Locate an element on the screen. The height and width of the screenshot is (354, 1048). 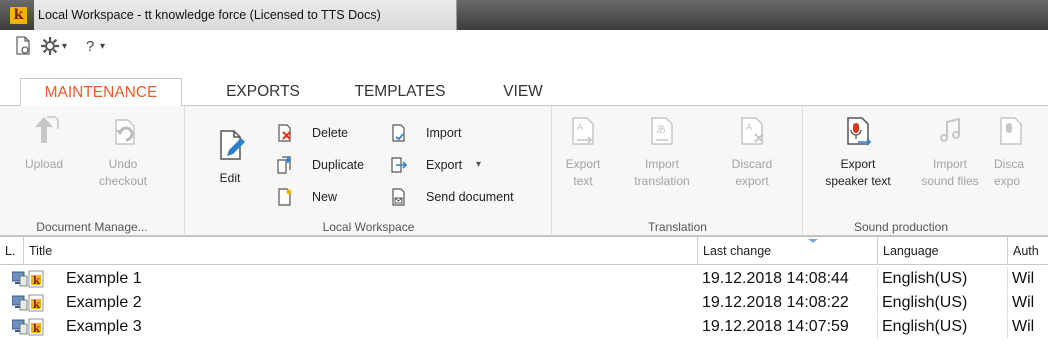
export-text-label-2: text is located at coordinates (583, 181).